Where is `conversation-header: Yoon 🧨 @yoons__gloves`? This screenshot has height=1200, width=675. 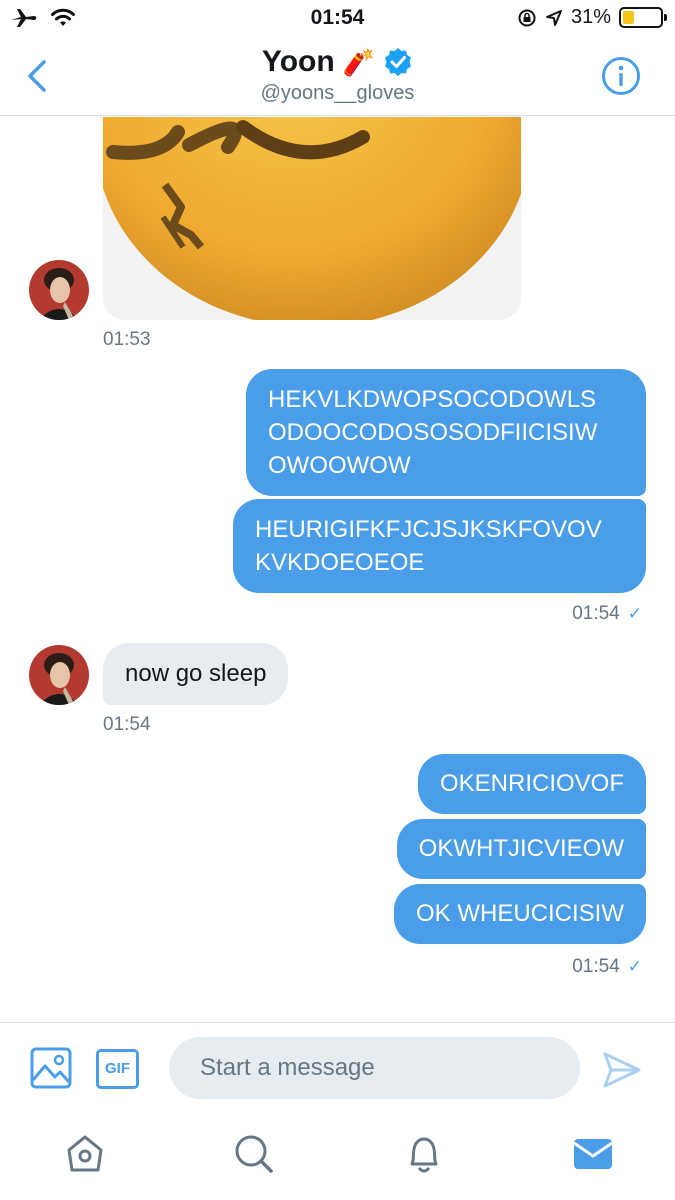 conversation-header: Yoon 🧨 @yoons__gloves is located at coordinates (337, 77).